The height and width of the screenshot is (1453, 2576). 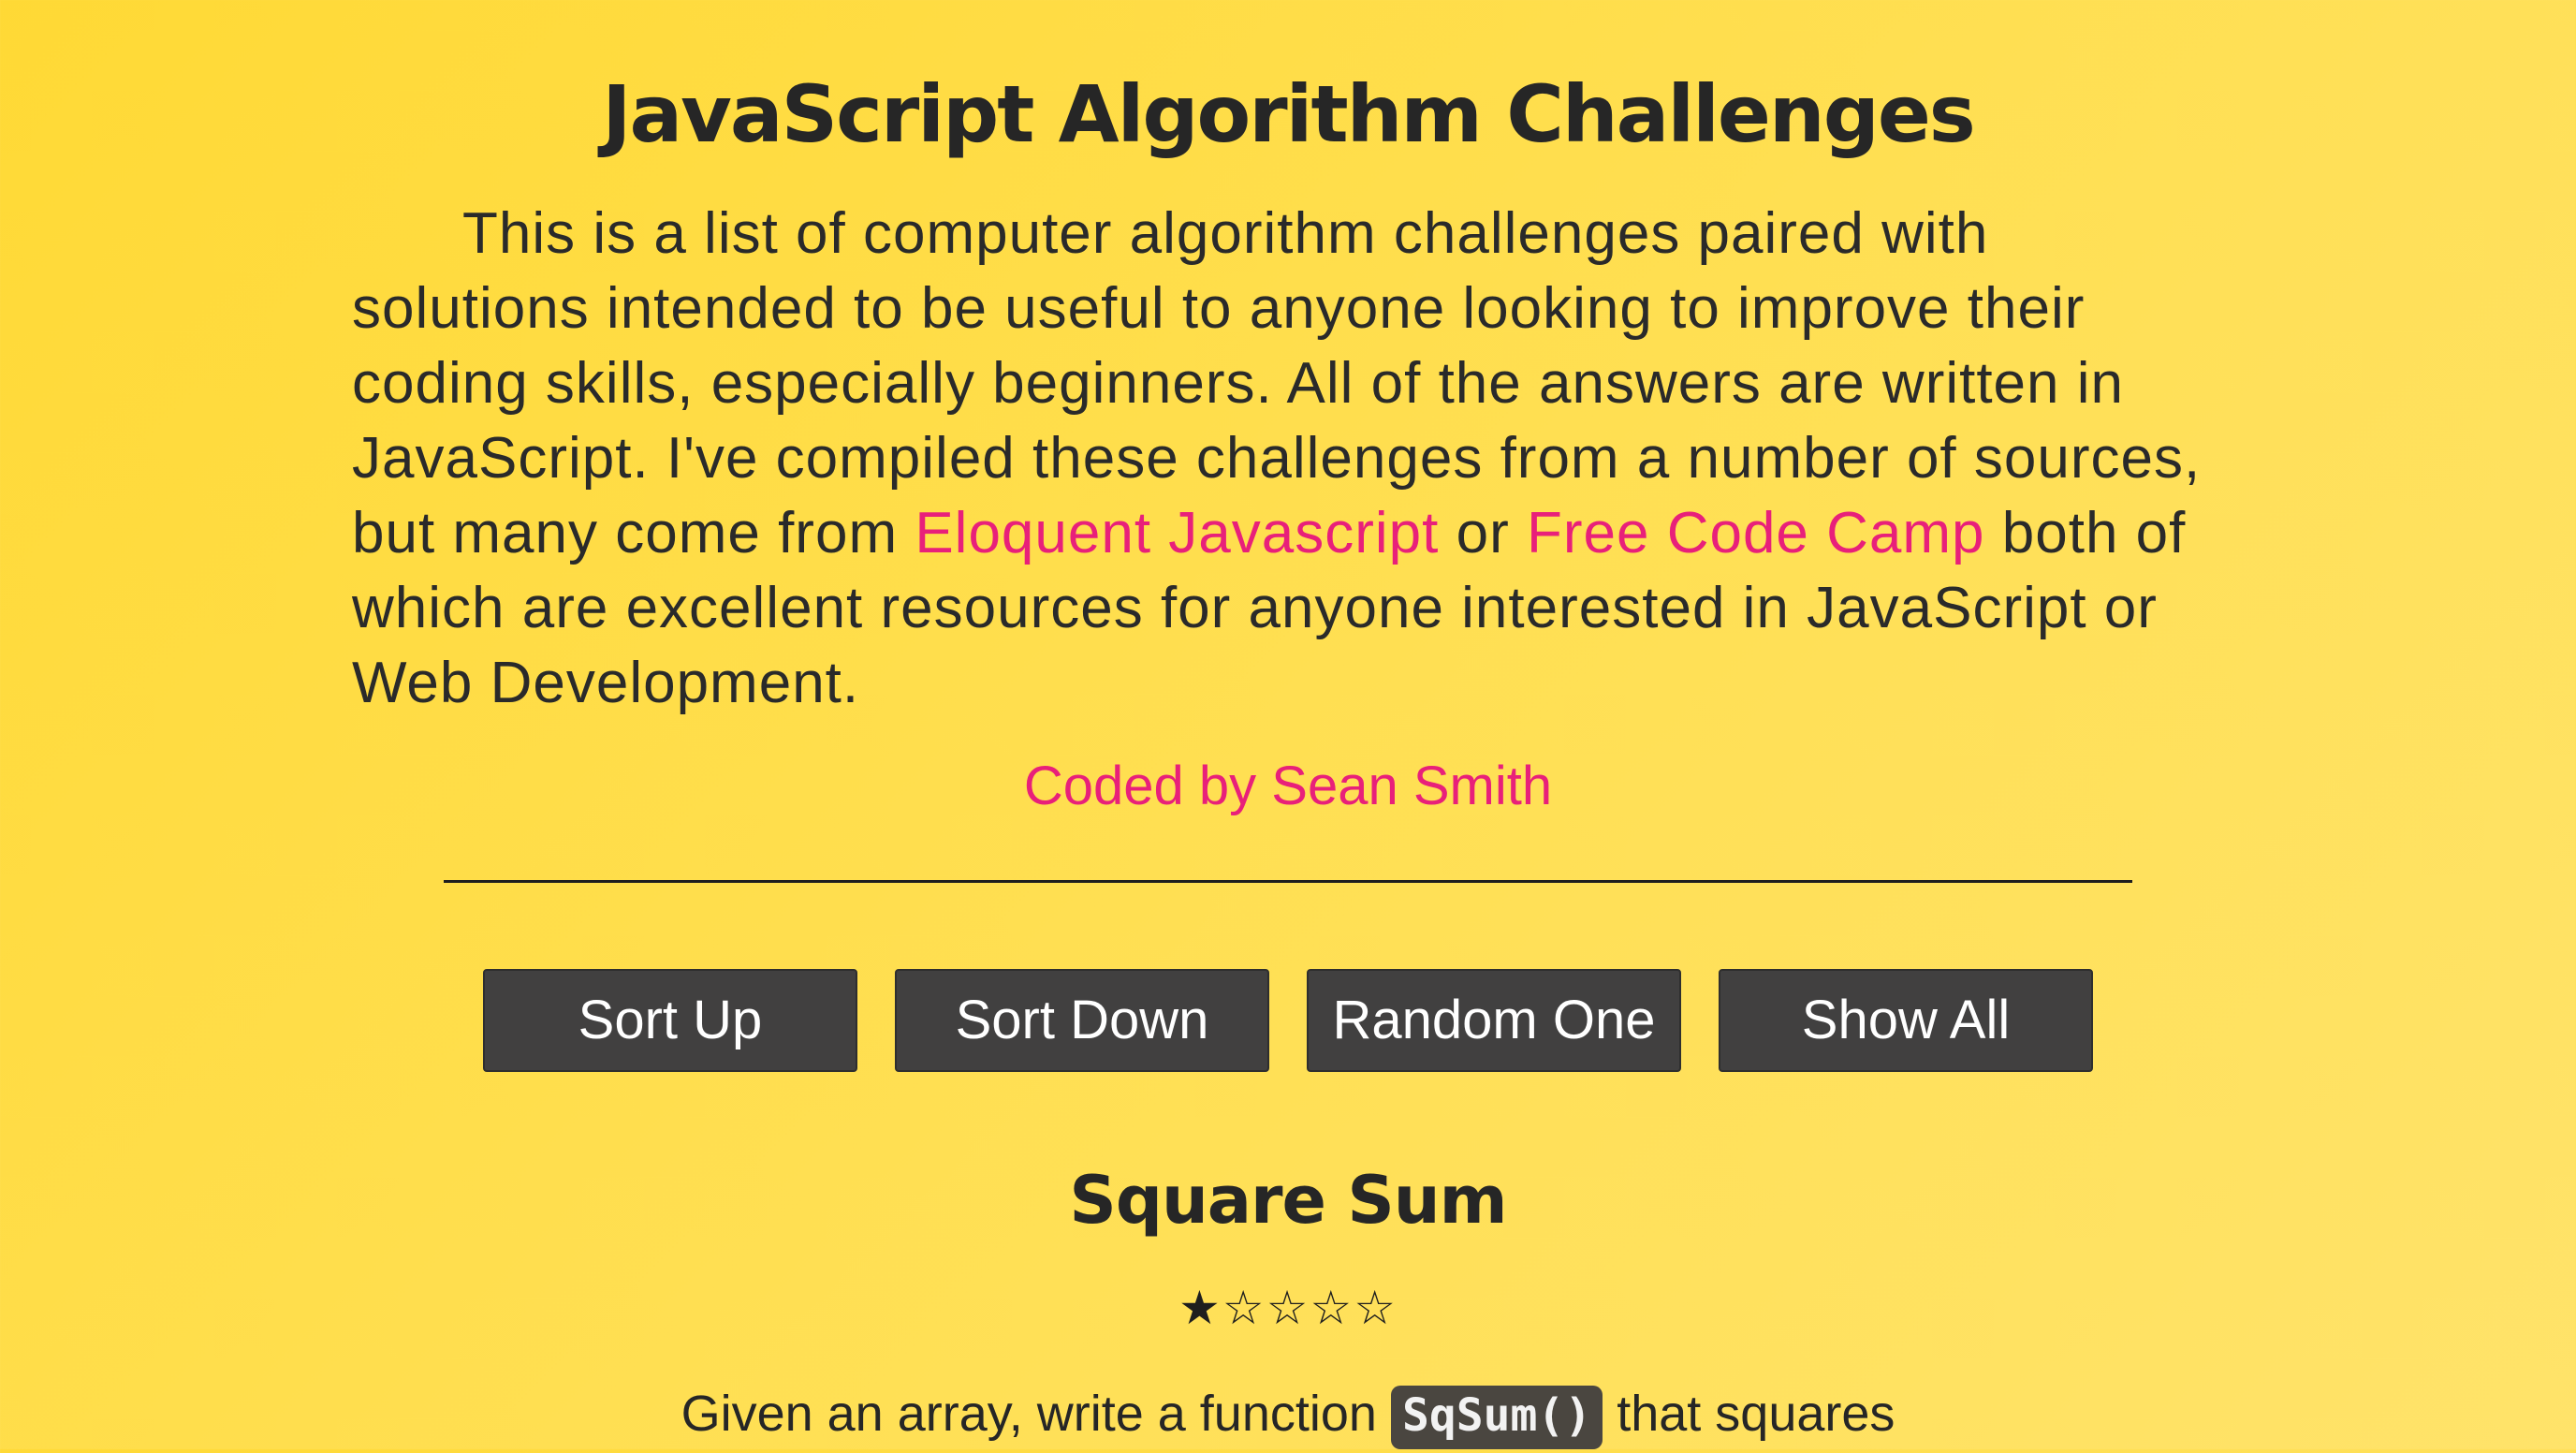 I want to click on sort-up-button: Sort Up, so click(x=670, y=1020).